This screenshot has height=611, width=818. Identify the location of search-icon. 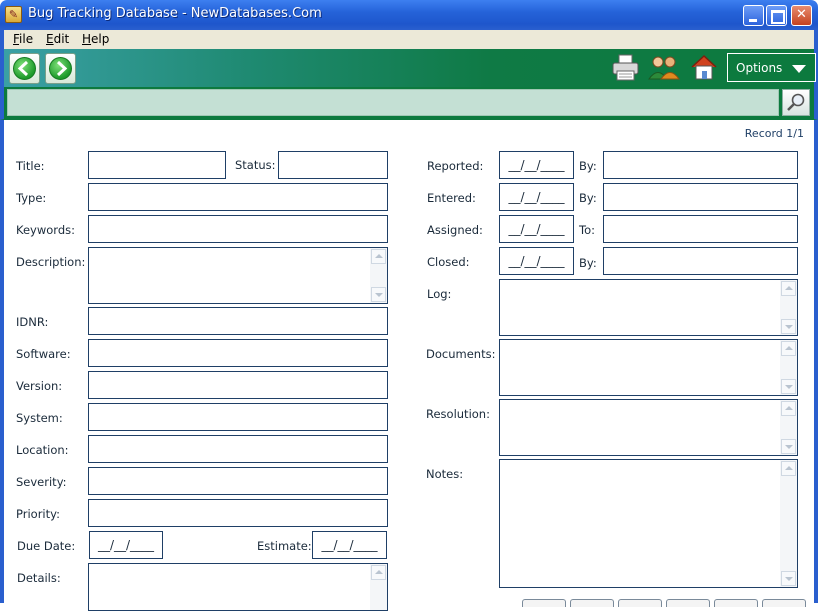
(796, 102).